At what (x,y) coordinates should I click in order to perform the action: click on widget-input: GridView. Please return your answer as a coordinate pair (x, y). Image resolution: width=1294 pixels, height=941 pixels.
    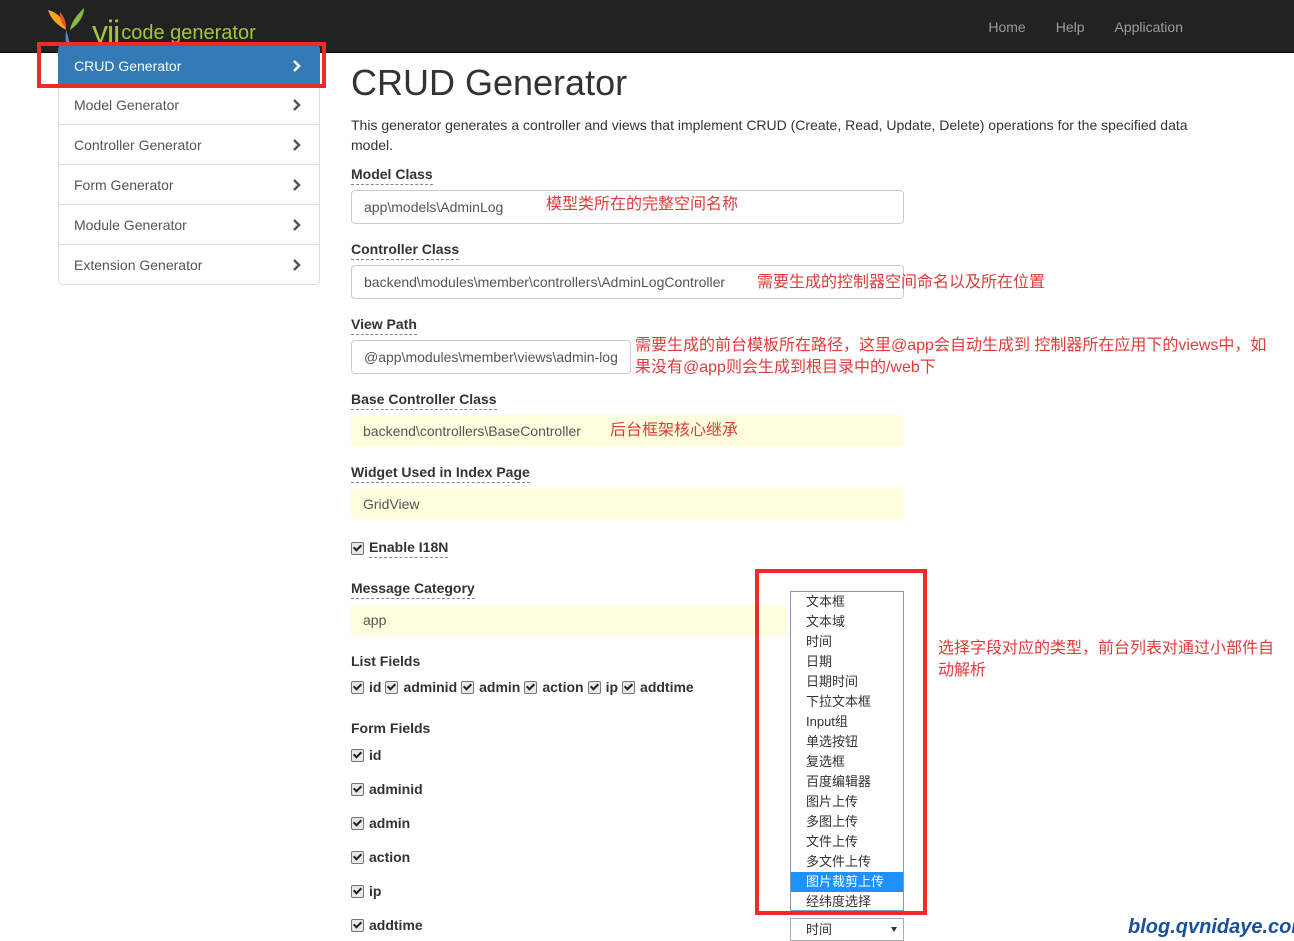
    Looking at the image, I should click on (627, 504).